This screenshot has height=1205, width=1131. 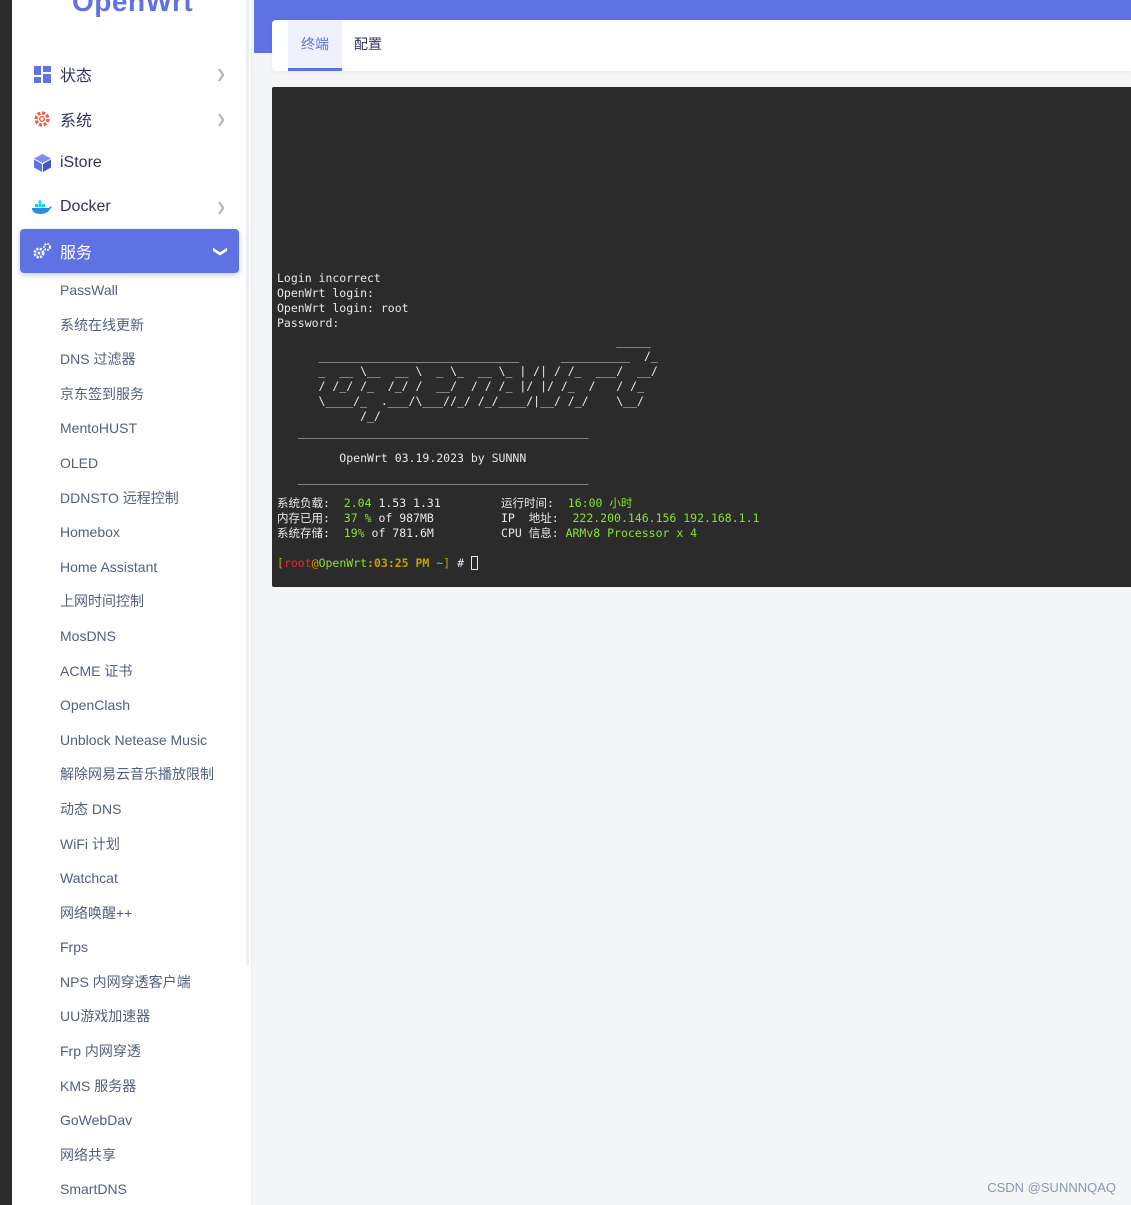 What do you see at coordinates (129, 251) in the screenshot?
I see `menu-item-services: 服务 ❯` at bounding box center [129, 251].